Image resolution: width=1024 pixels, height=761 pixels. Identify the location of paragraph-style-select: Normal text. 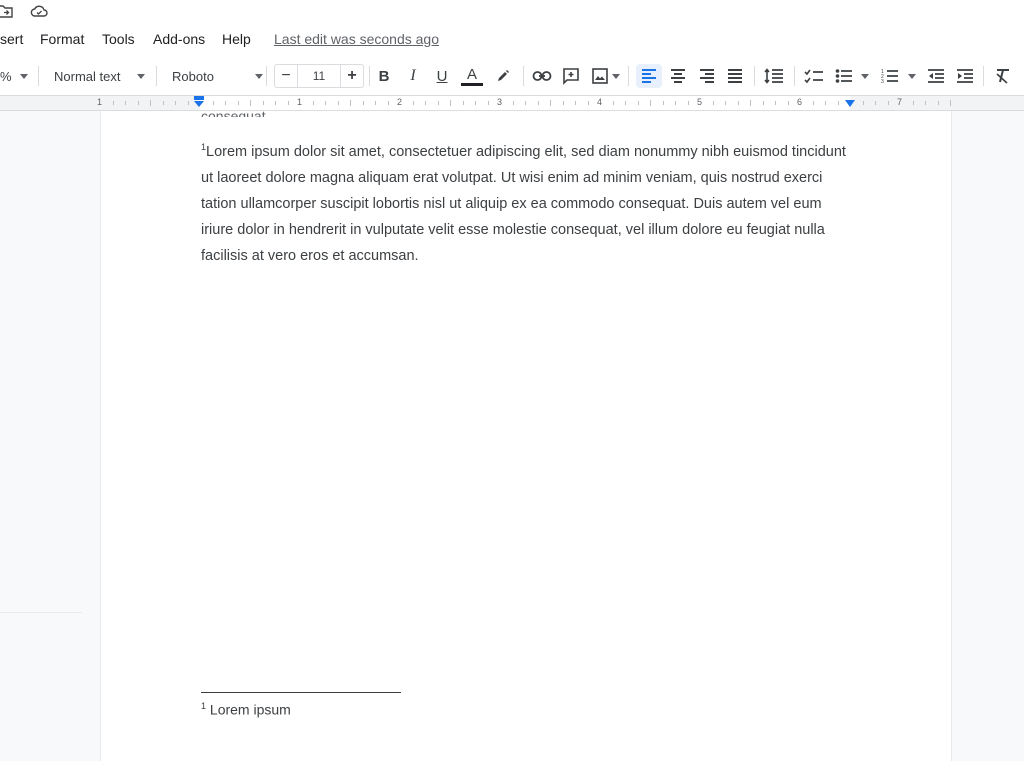
(87, 76).